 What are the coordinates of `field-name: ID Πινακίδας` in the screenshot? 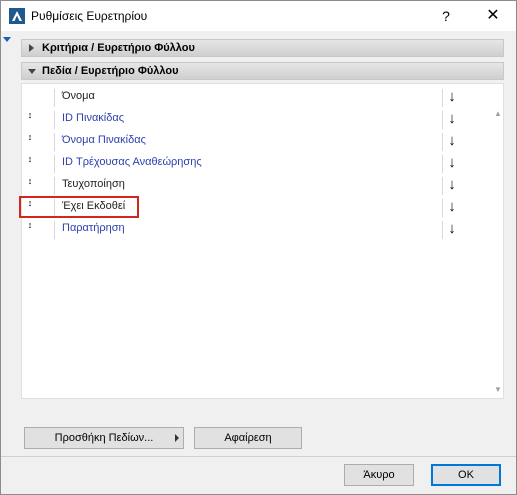 It's located at (93, 118).